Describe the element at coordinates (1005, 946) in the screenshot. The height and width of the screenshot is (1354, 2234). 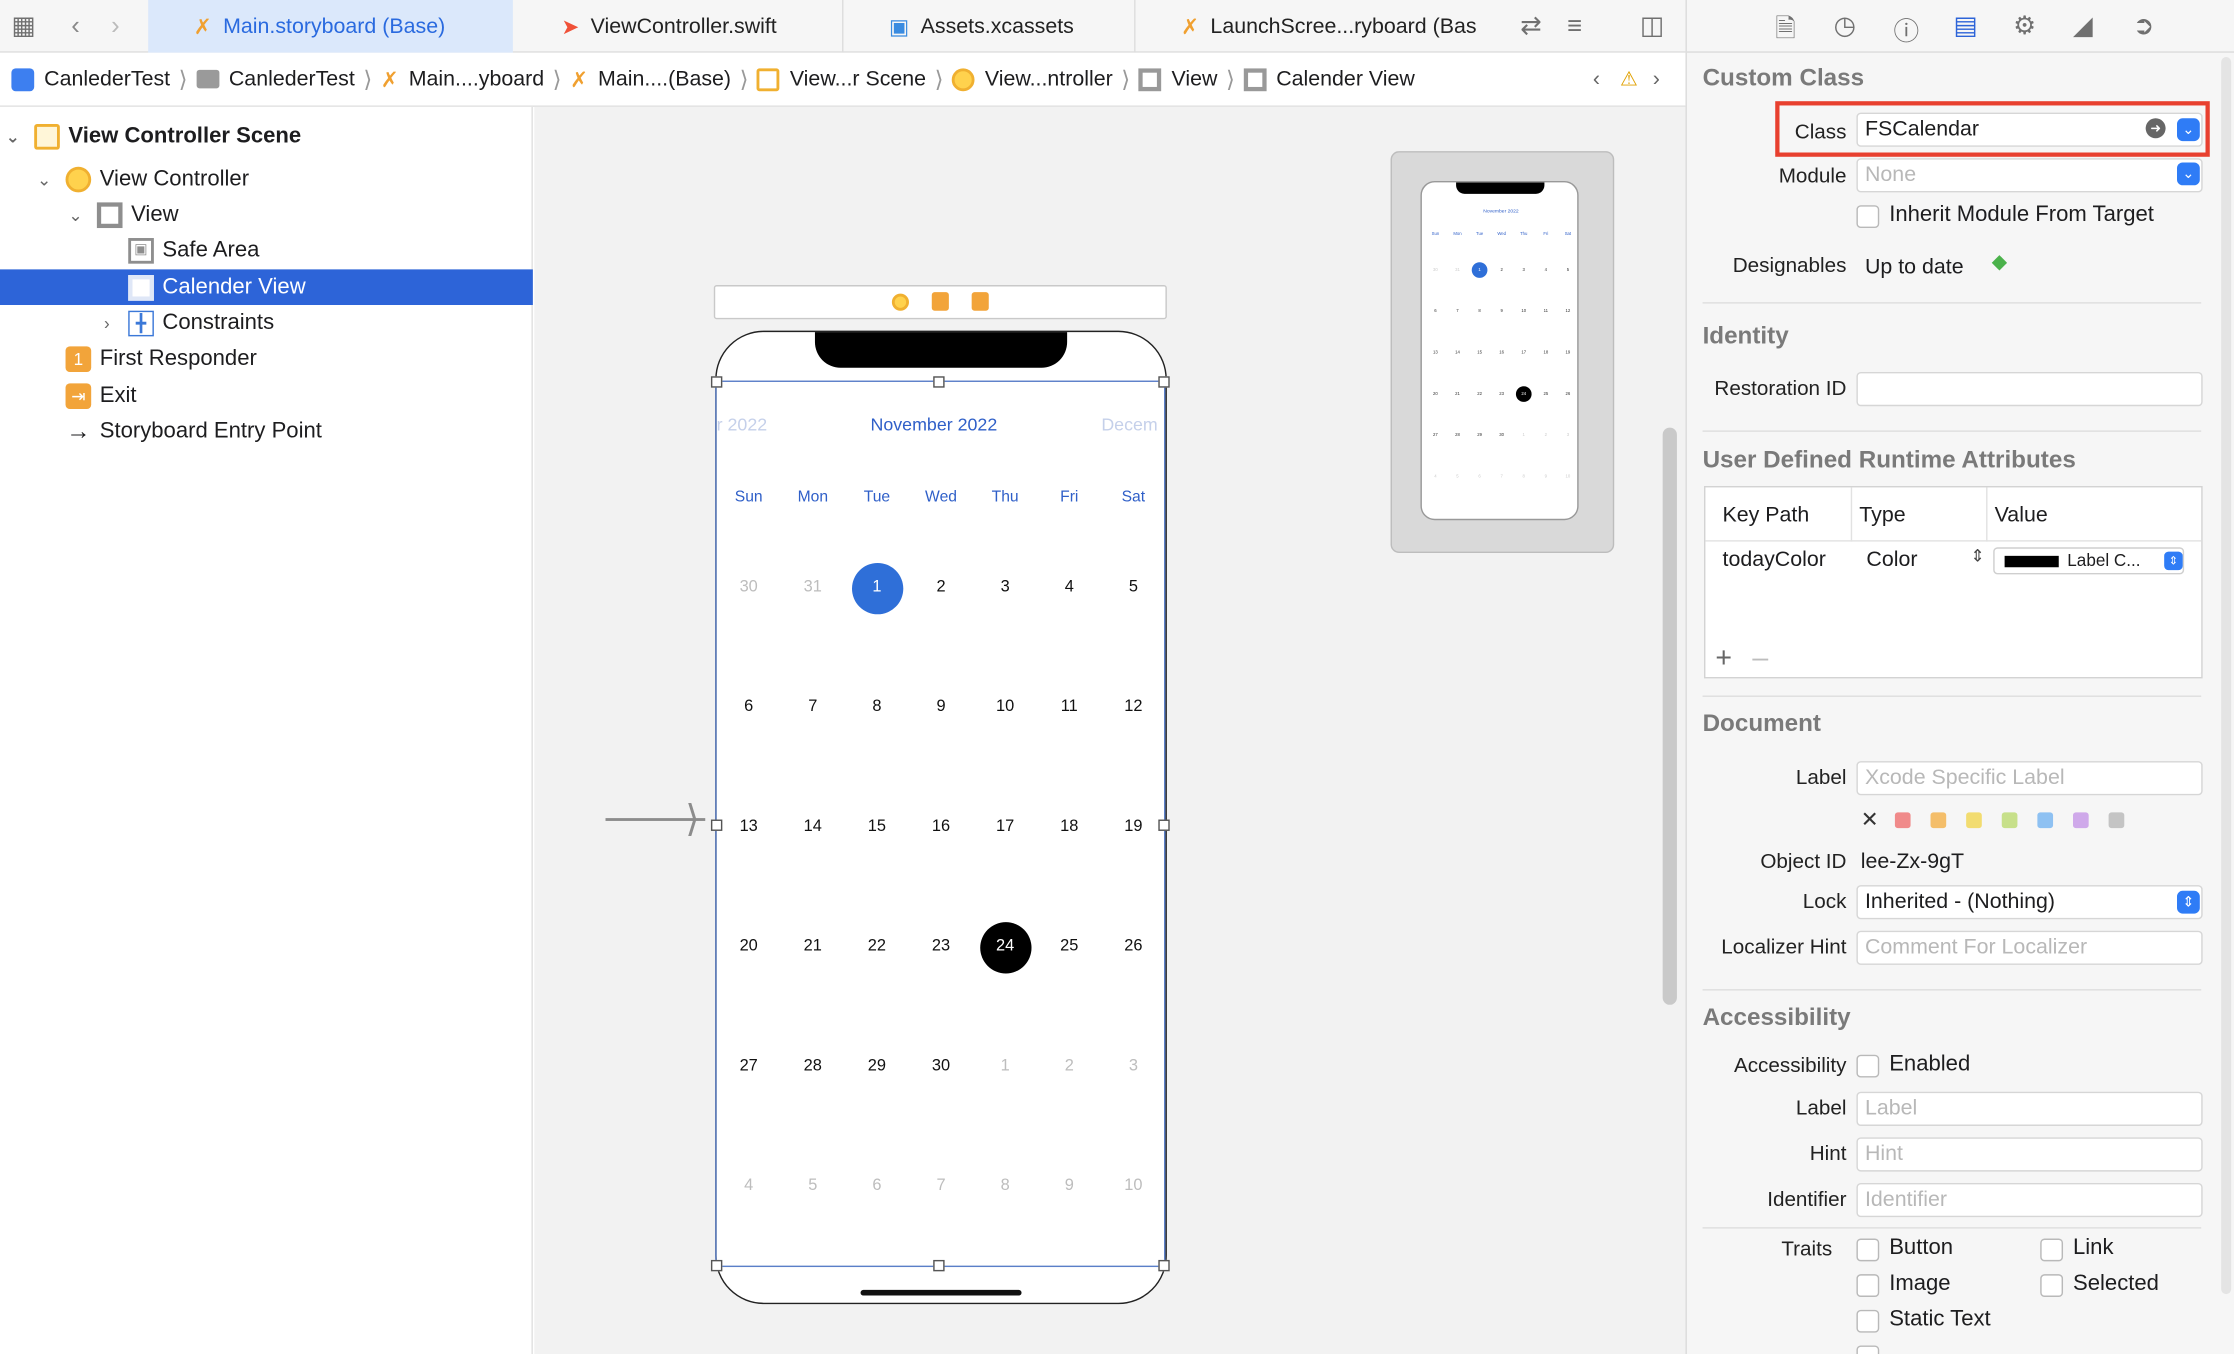
I see `calendar-day: 24` at that location.